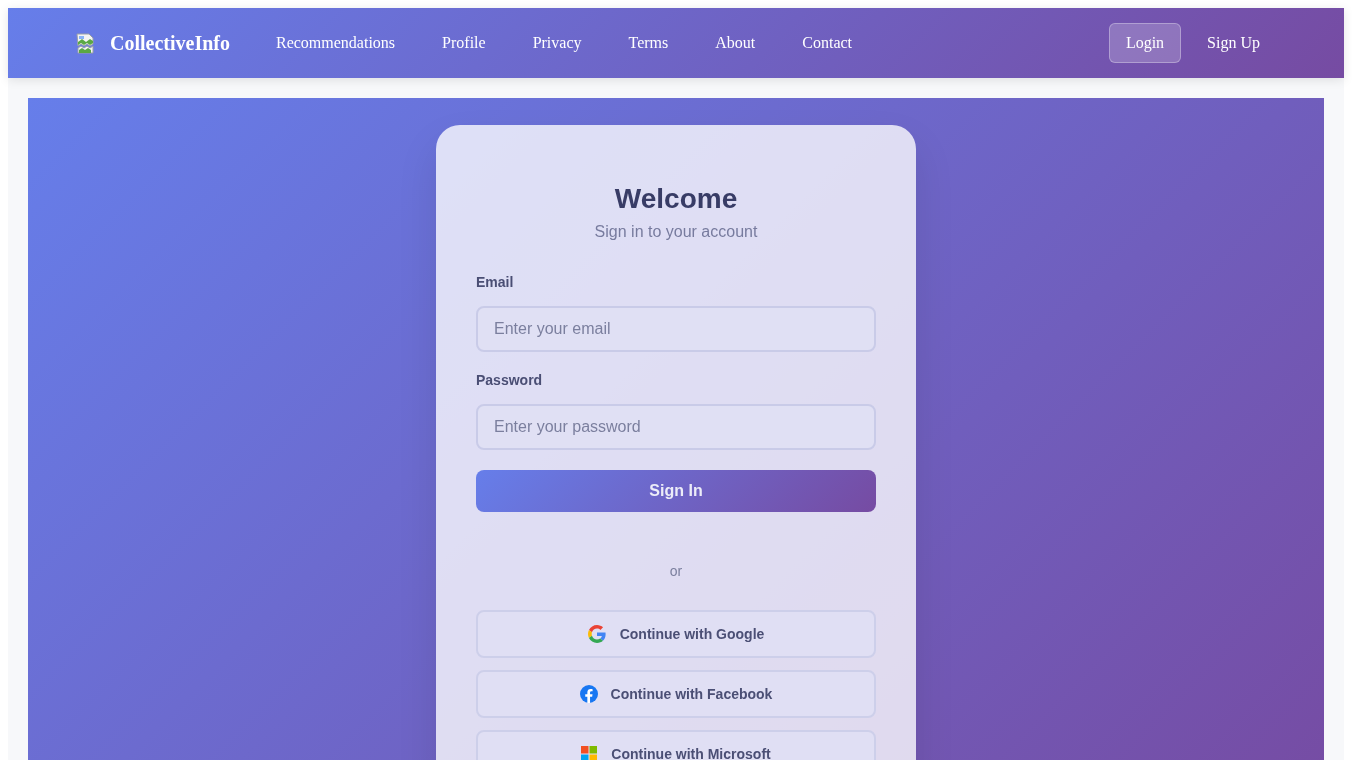  I want to click on brand-name: CollectiveInfo, so click(170, 43).